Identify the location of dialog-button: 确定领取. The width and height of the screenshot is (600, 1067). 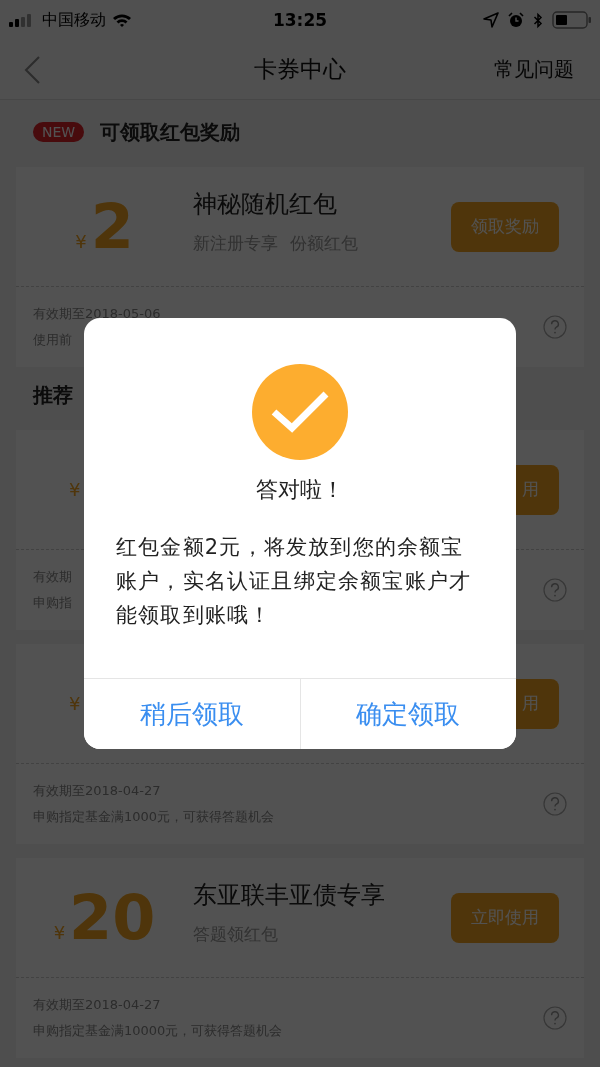
(407, 714).